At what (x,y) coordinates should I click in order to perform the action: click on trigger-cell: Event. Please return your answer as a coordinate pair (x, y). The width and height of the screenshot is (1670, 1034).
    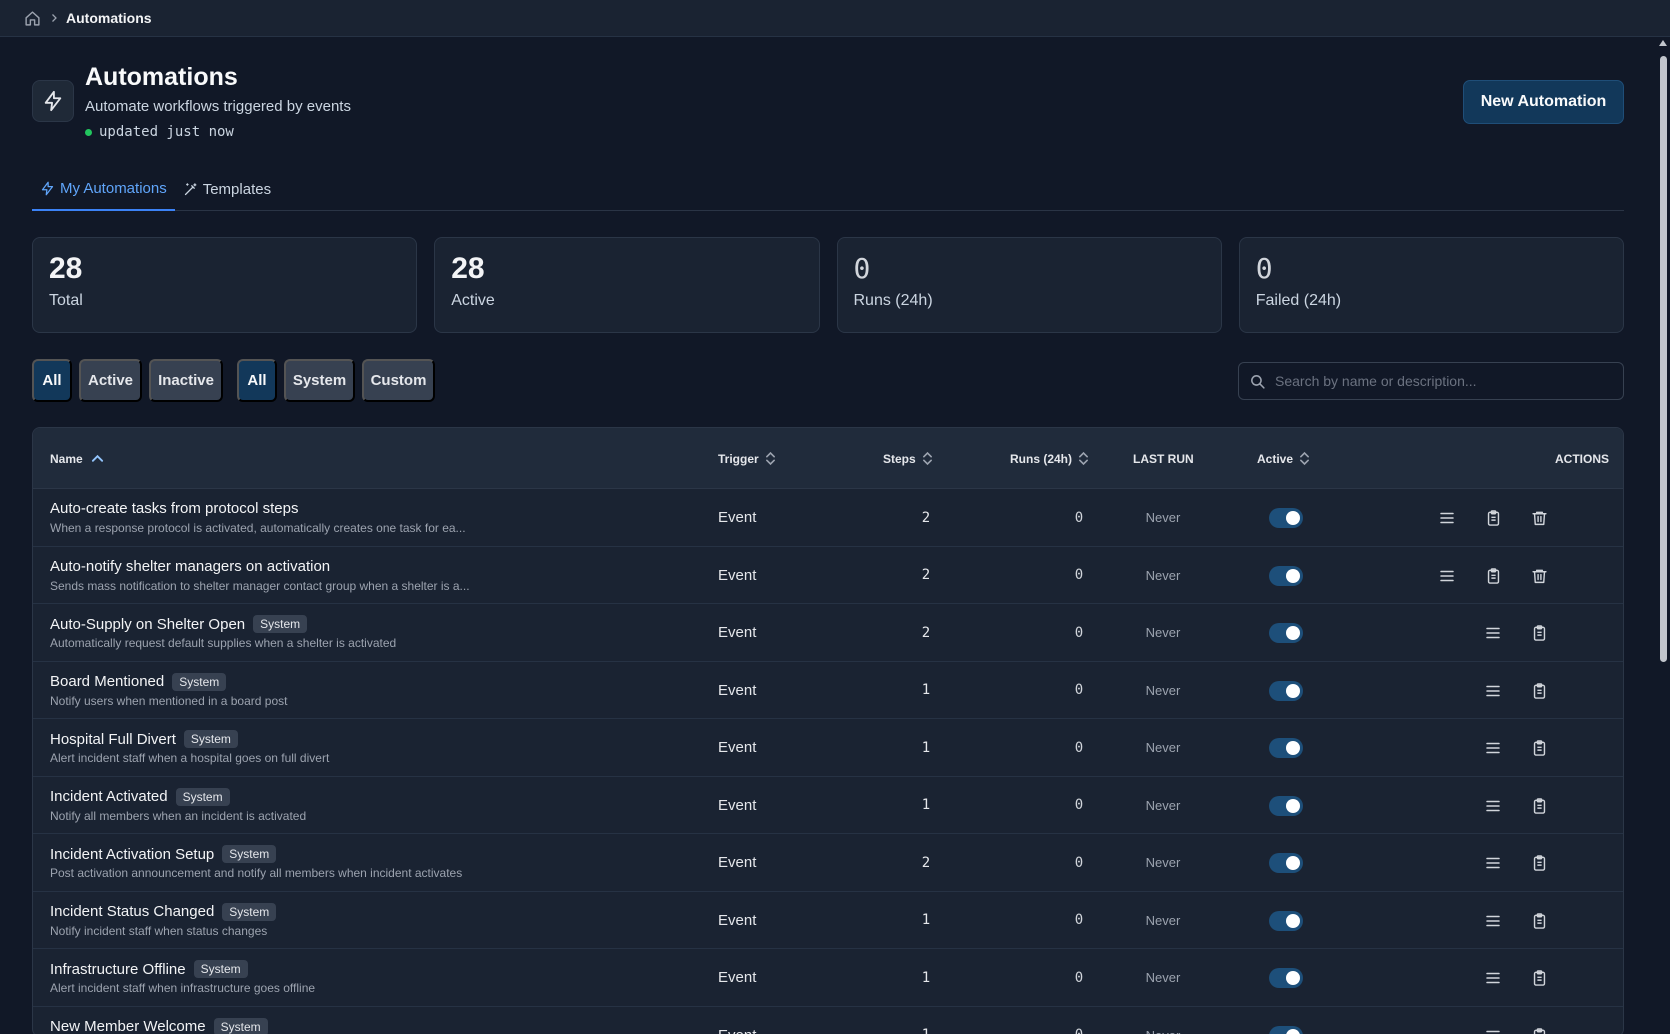
    Looking at the image, I should click on (737, 632).